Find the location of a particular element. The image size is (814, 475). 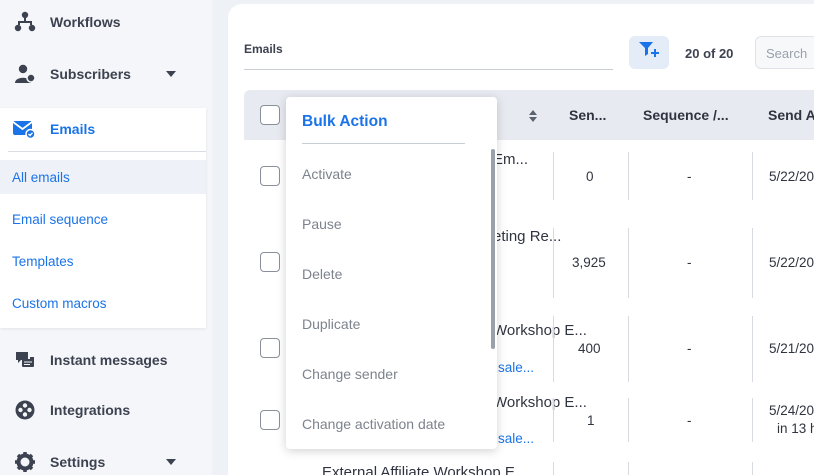

sidebar-item-subscribers: Subscribers is located at coordinates (103, 74).